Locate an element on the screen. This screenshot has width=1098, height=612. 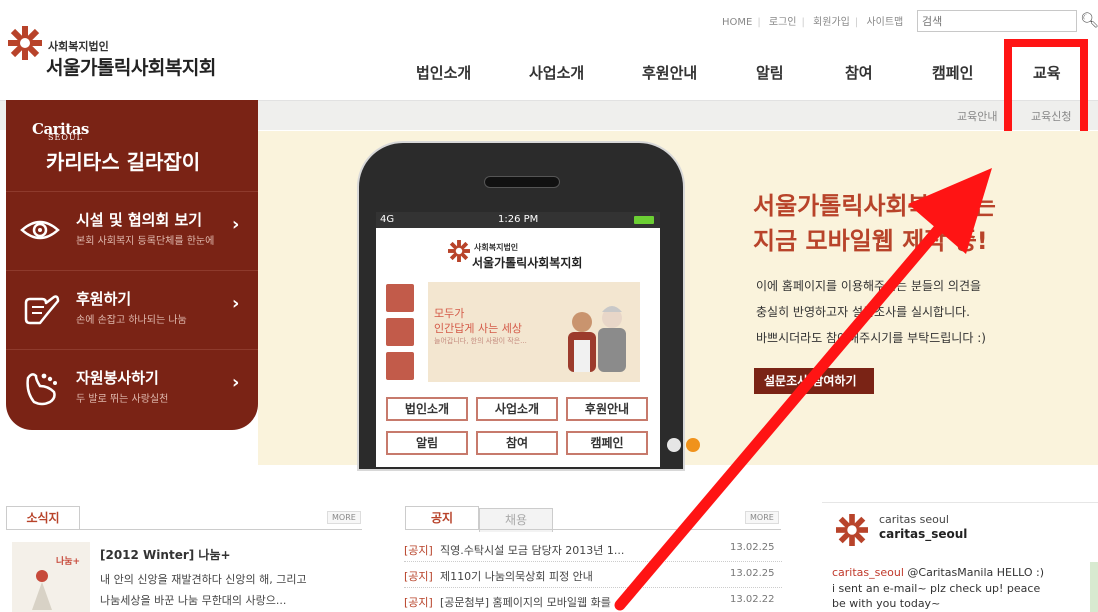
notice-row: [공지] [공문첨부] 홈페이지의 모바일웹 화를 ... 13.02.22 is located at coordinates (593, 601).